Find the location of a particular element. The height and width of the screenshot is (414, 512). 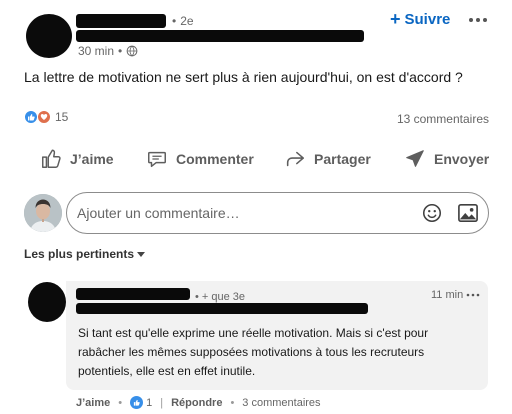

send-icon is located at coordinates (415, 158).